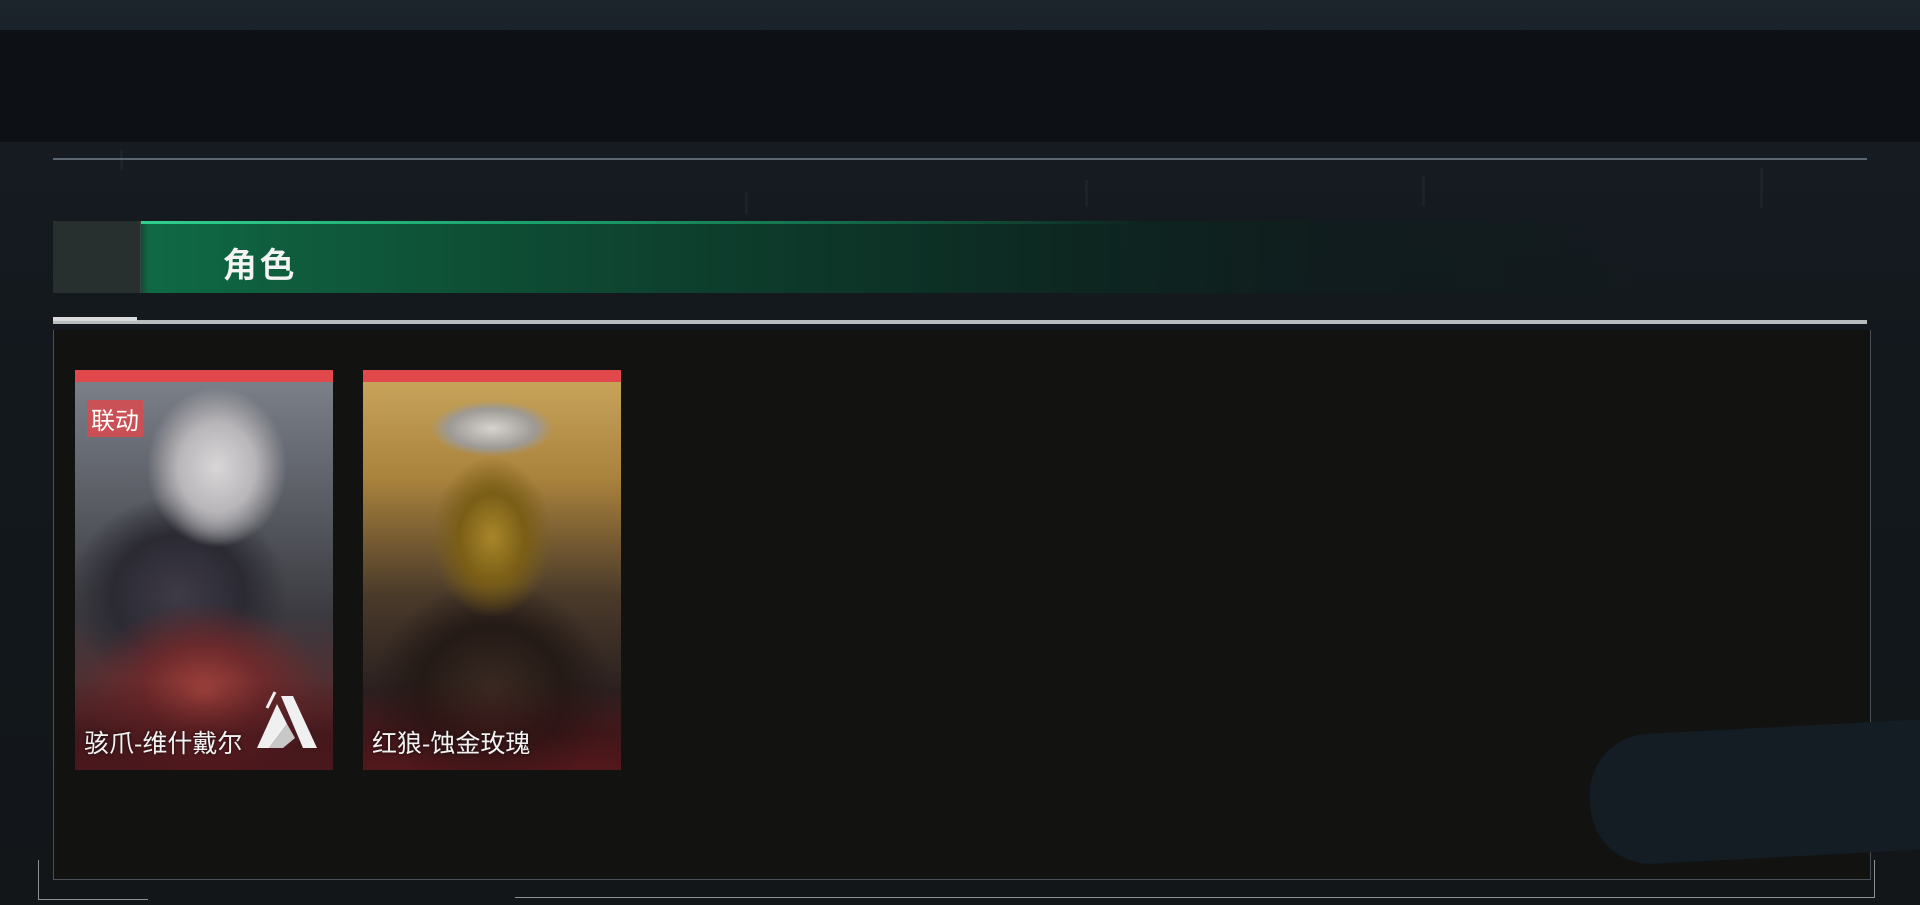 The width and height of the screenshot is (1920, 905). What do you see at coordinates (115, 418) in the screenshot?
I see `collab-badge: 联动` at bounding box center [115, 418].